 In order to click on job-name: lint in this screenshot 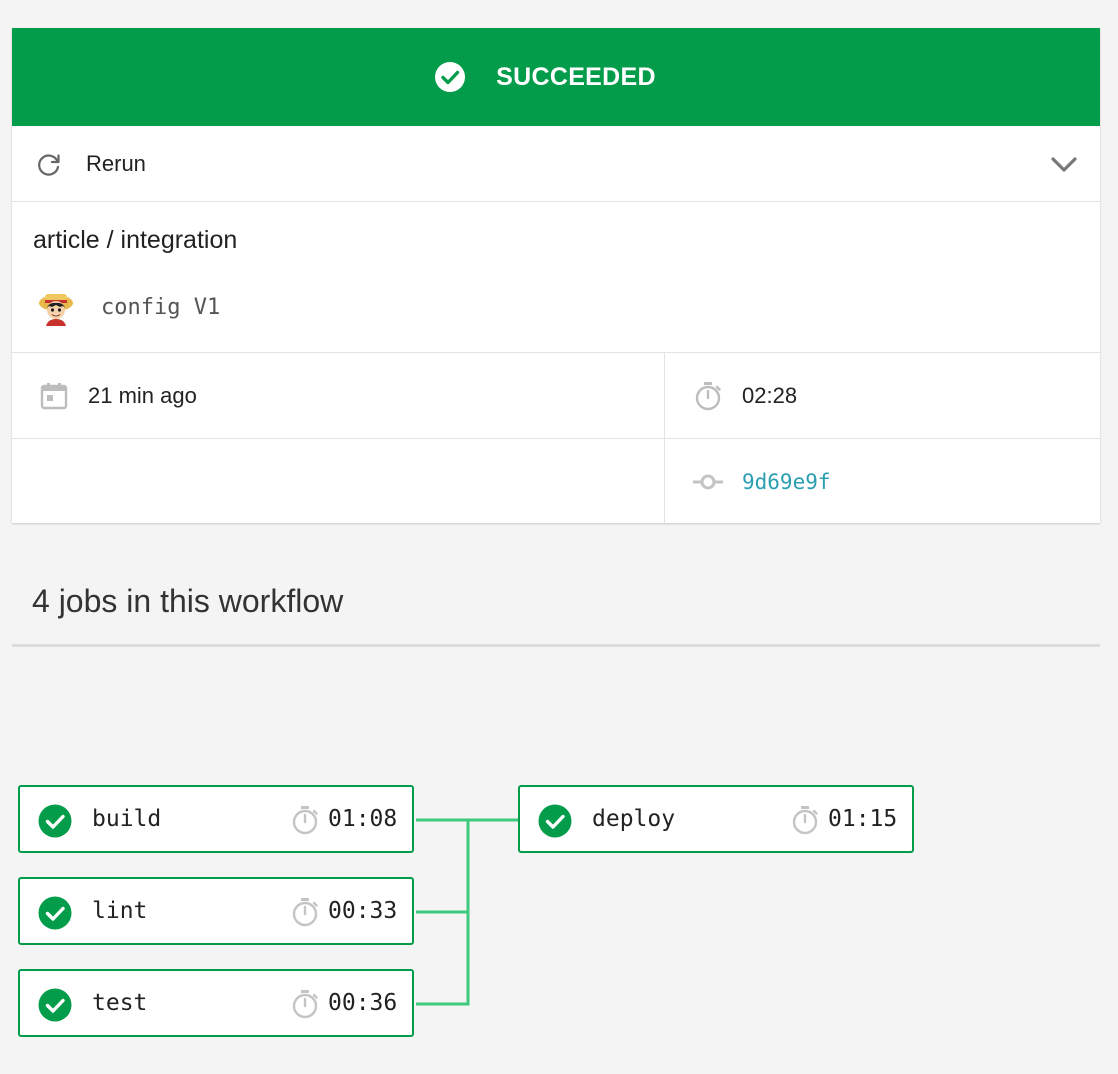, I will do `click(120, 911)`.